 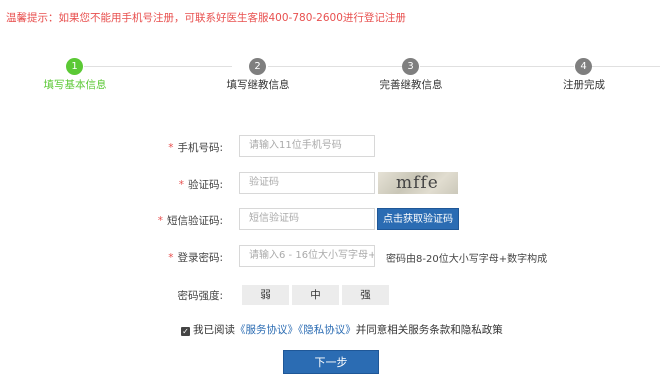 What do you see at coordinates (75, 85) in the screenshot?
I see `step-1-label: 填写基本信息` at bounding box center [75, 85].